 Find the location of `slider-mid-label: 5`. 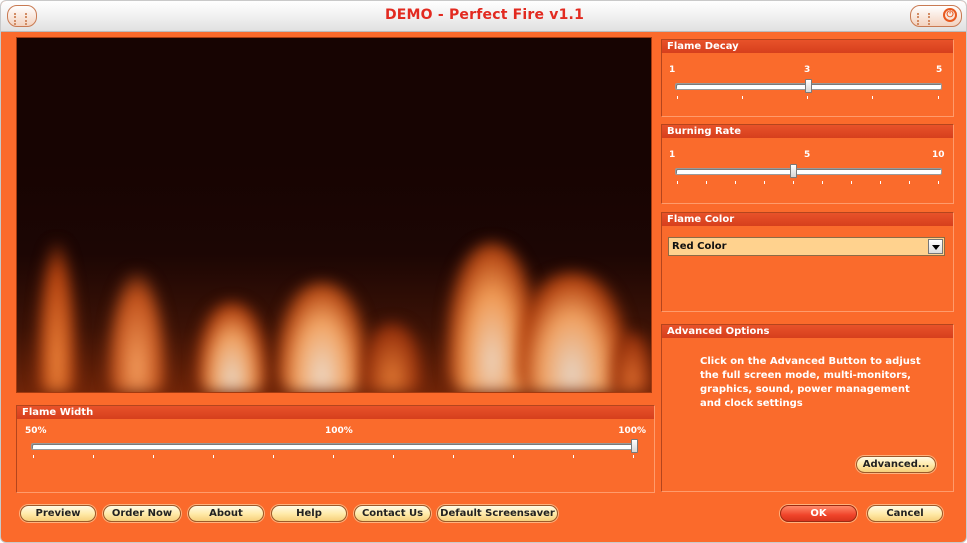

slider-mid-label: 5 is located at coordinates (807, 155).